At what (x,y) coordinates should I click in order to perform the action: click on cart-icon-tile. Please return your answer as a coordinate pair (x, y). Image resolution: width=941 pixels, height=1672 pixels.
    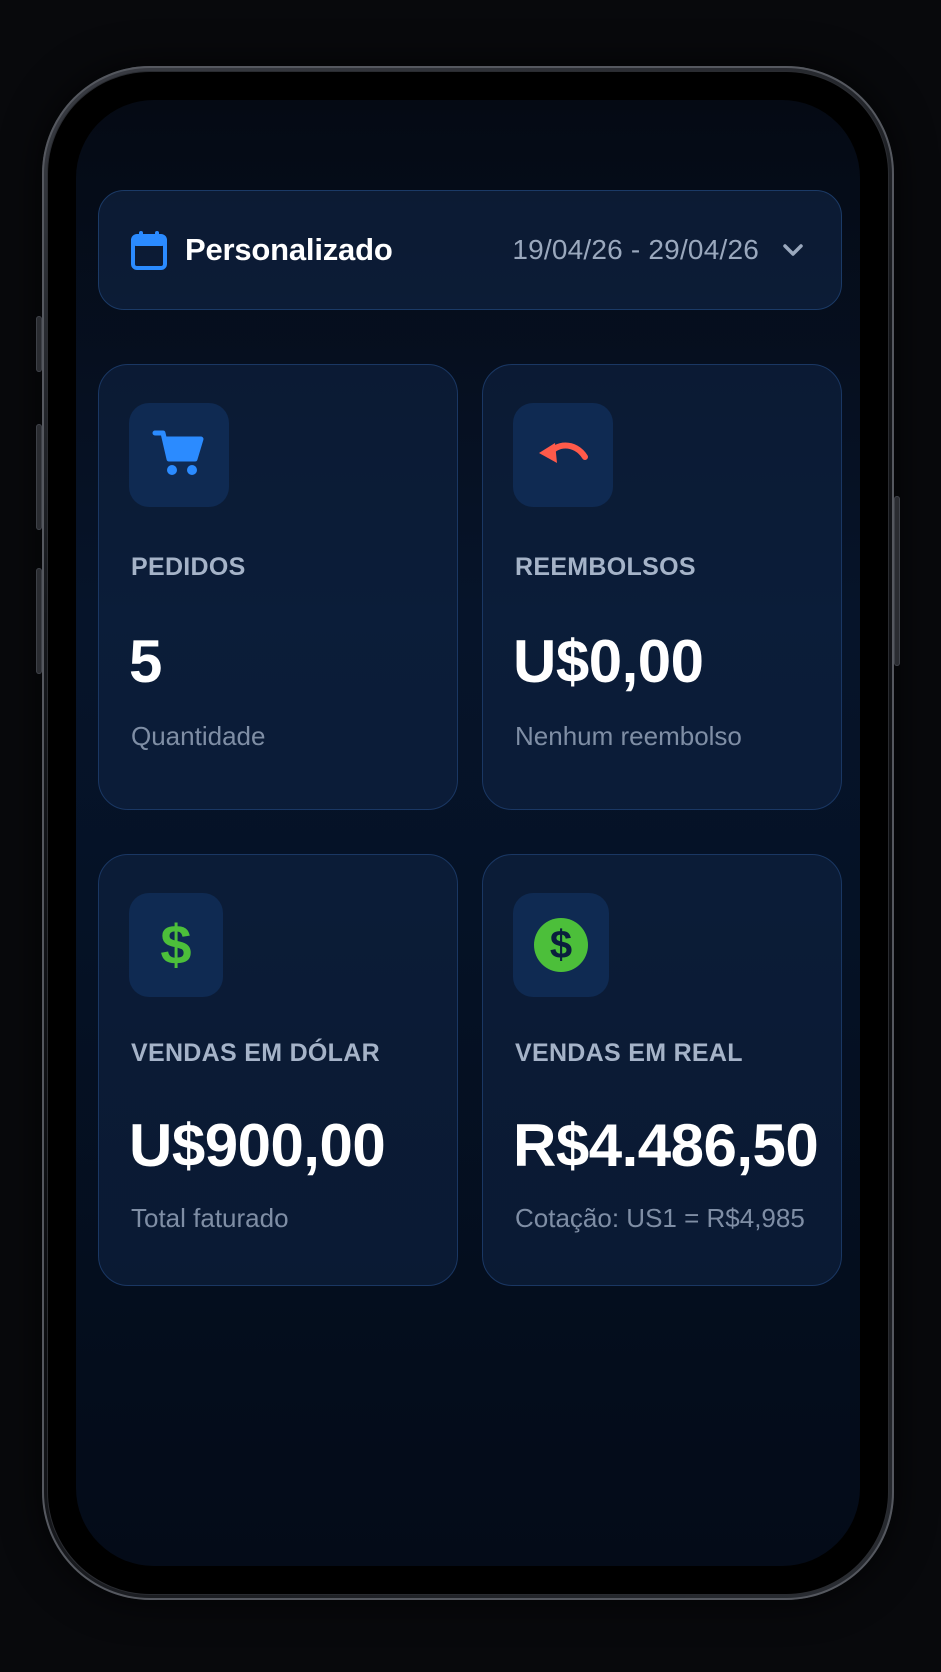
    Looking at the image, I should click on (179, 455).